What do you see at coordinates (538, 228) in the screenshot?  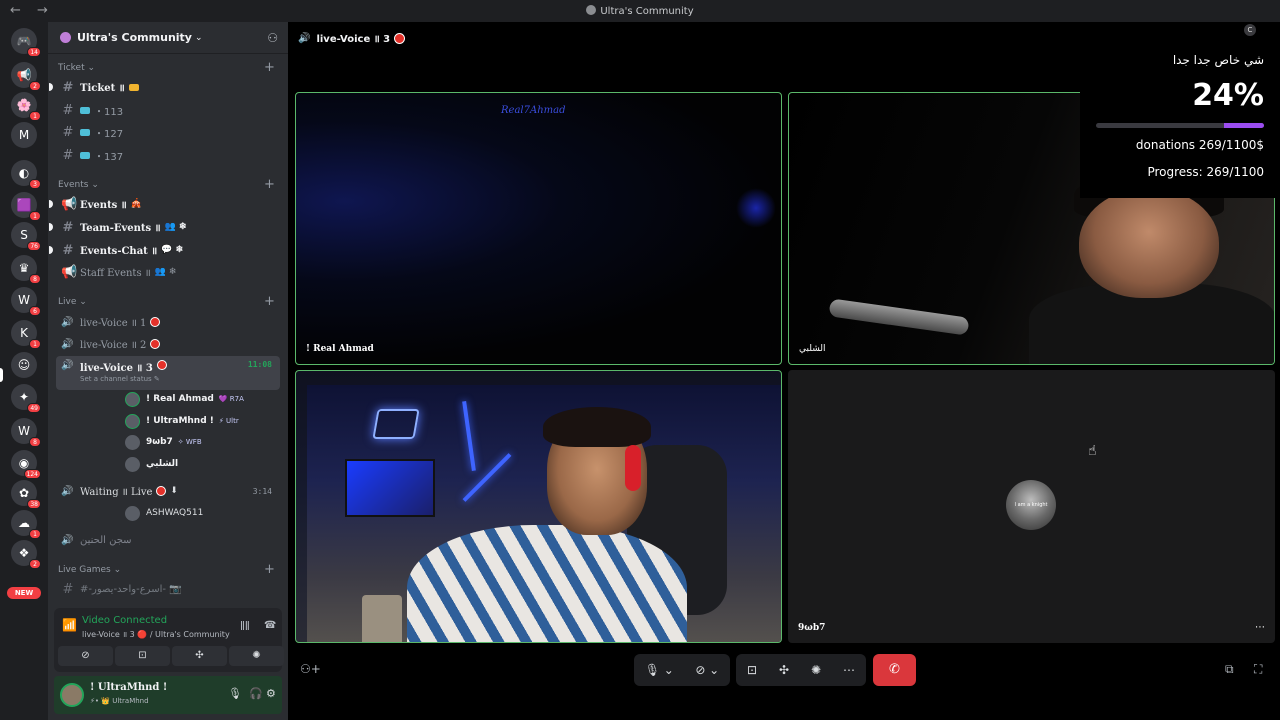 I see `video-tile: Real7Ahmad ! Real Ahmad` at bounding box center [538, 228].